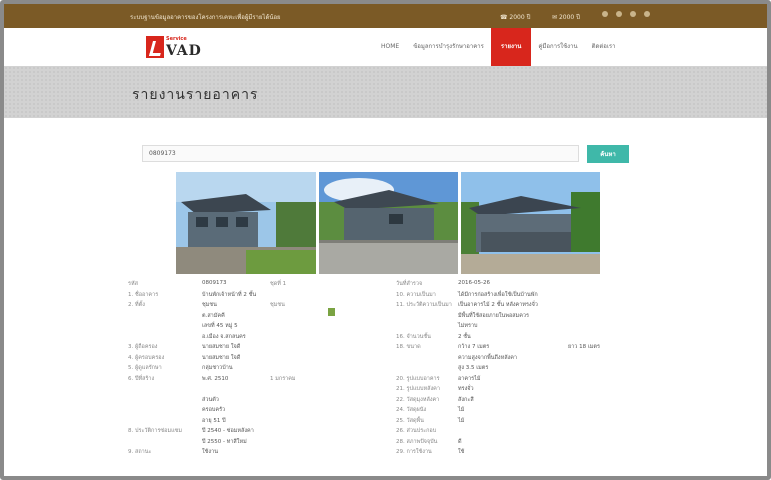  I want to click on detail-label-3: 18. ขนาด, so click(408, 347).